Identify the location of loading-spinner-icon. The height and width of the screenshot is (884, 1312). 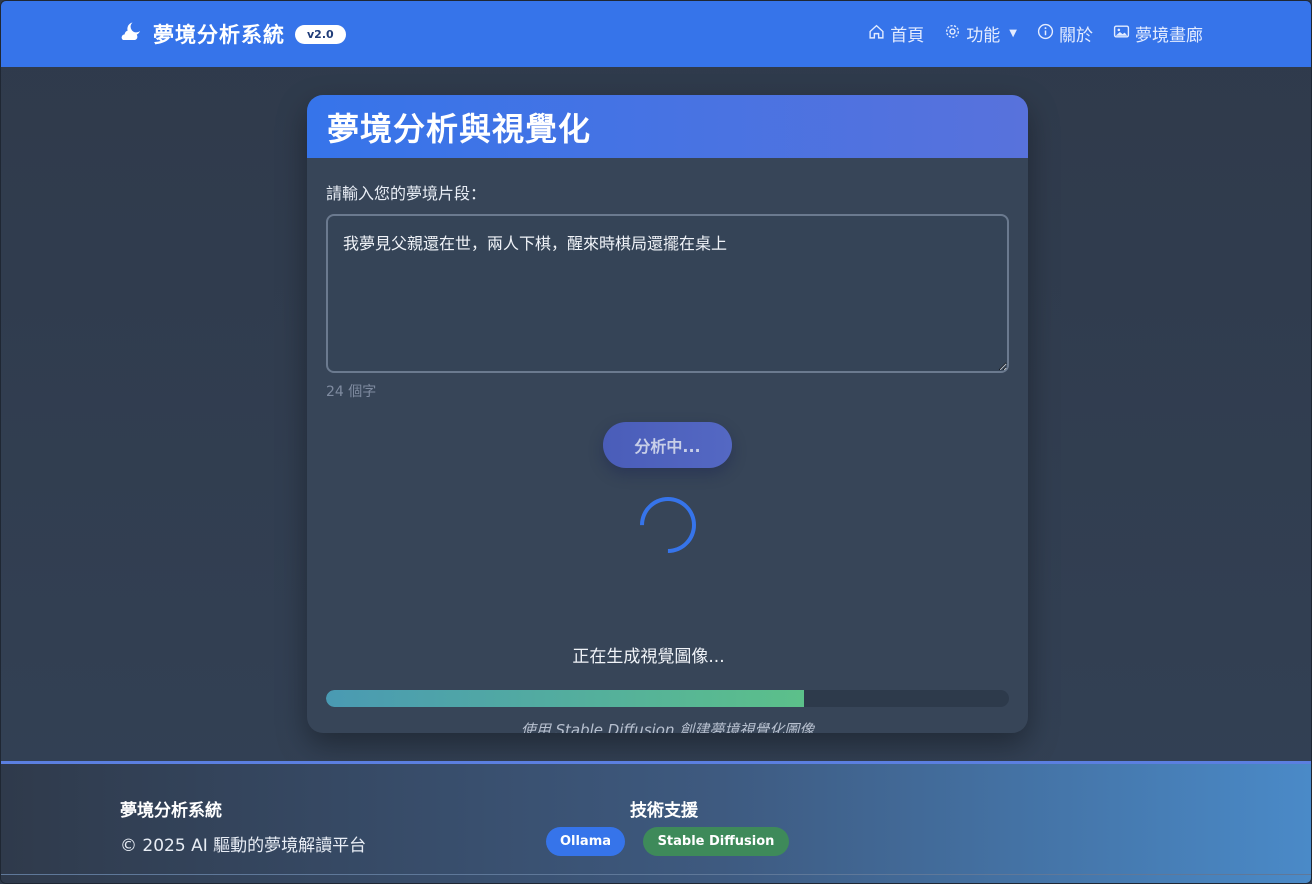
(668, 525).